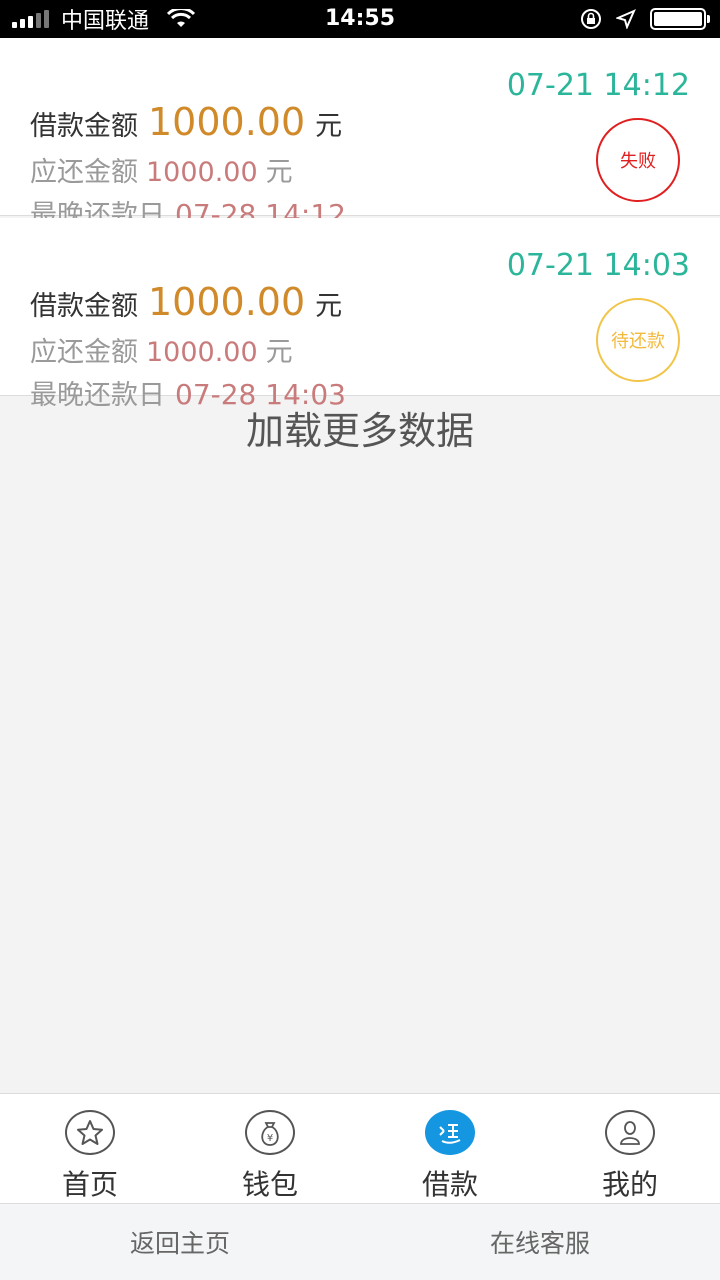 This screenshot has height=1280, width=720. I want to click on bottom-bar: 返回主页 在线客服, so click(360, 1241).